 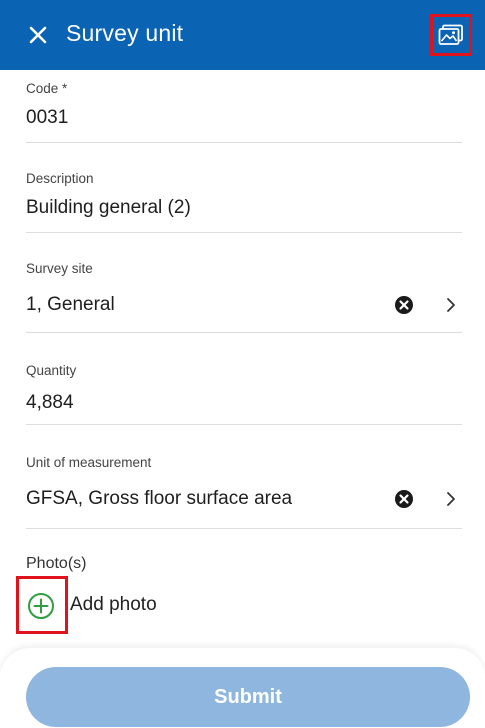 I want to click on survey-site-value: 1, General, so click(x=70, y=304).